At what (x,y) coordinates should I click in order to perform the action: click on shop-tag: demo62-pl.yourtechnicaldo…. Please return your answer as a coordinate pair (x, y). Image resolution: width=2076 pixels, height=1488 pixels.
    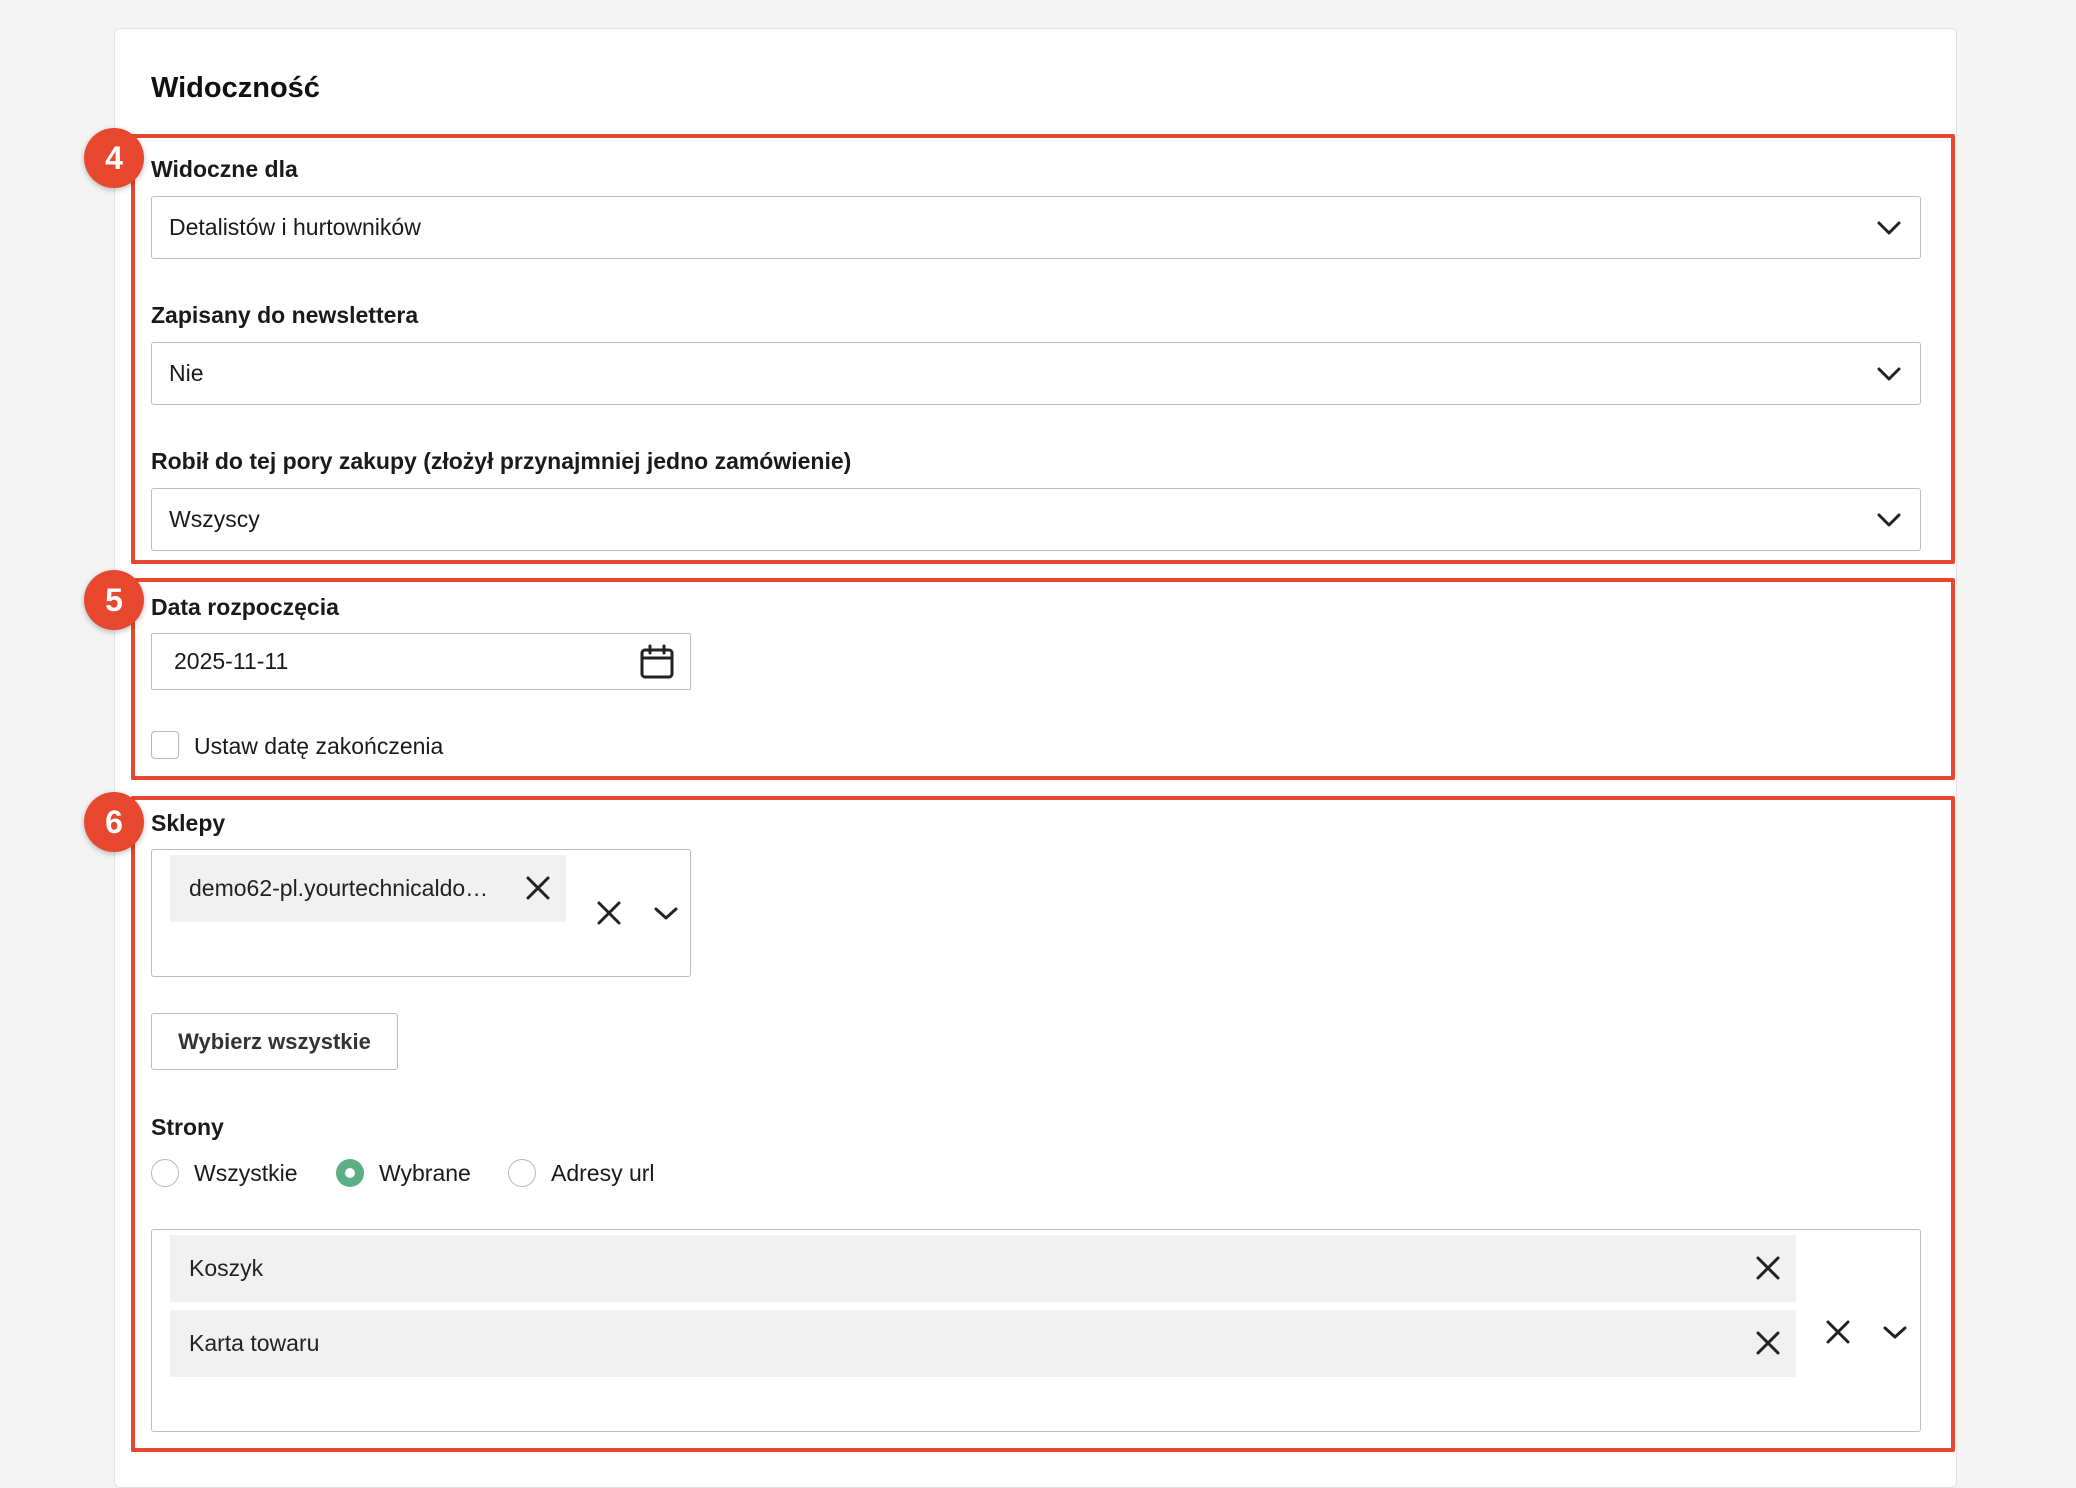
    Looking at the image, I should click on (368, 888).